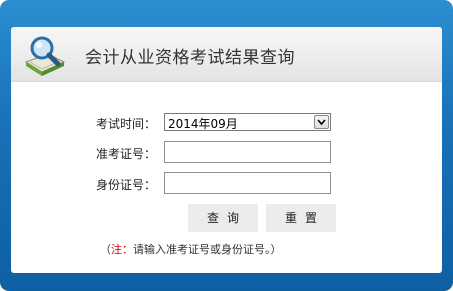  Describe the element at coordinates (301, 218) in the screenshot. I see `reset-button: 重置` at that location.